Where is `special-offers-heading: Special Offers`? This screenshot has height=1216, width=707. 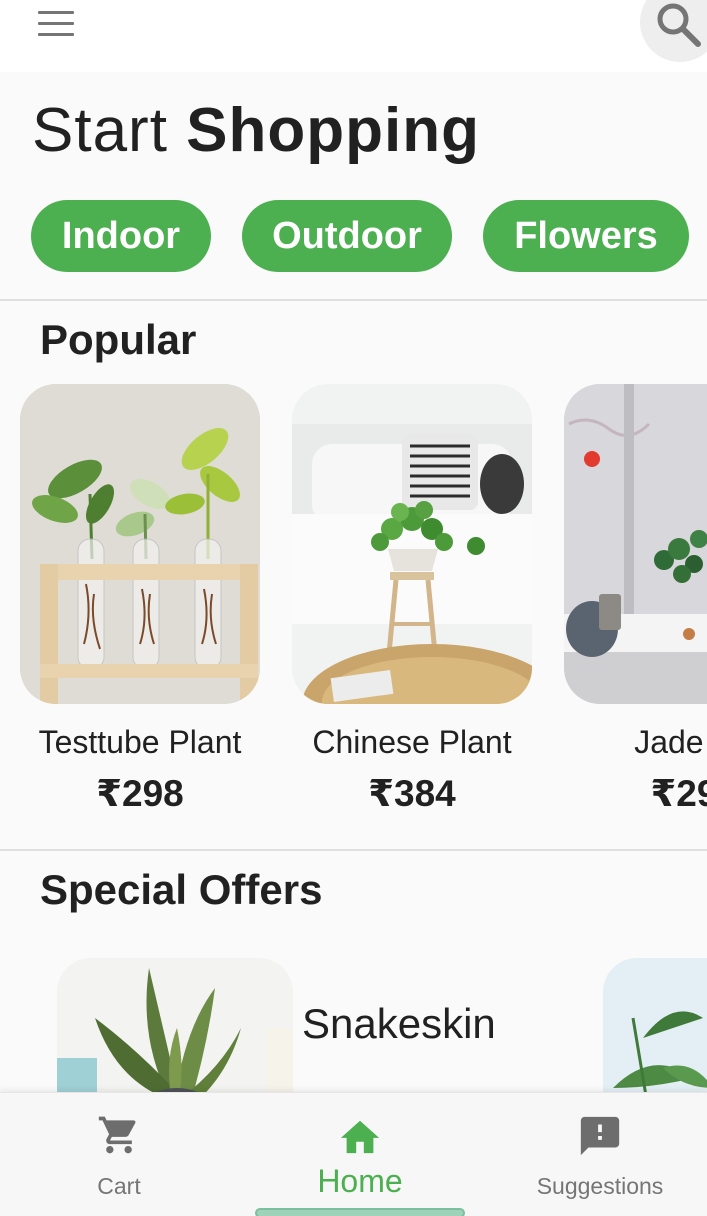
special-offers-heading: Special Offers is located at coordinates (181, 889).